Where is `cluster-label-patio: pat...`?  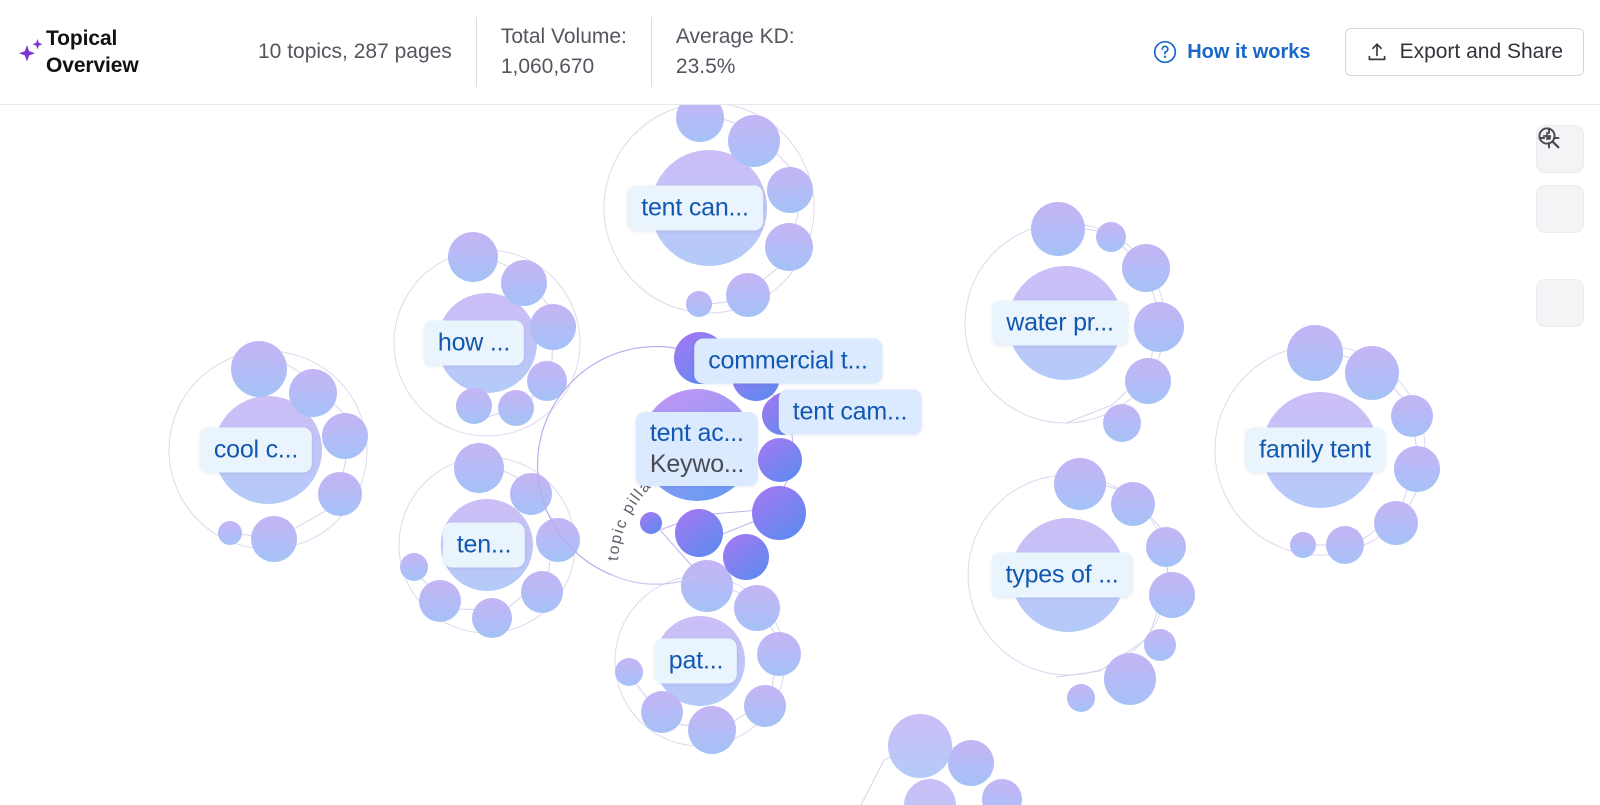 cluster-label-patio: pat... is located at coordinates (696, 661).